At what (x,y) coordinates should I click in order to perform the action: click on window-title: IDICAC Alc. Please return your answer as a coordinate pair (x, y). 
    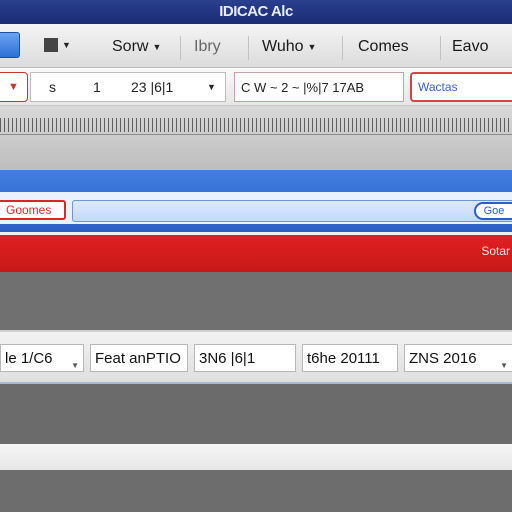
    Looking at the image, I should click on (256, 11).